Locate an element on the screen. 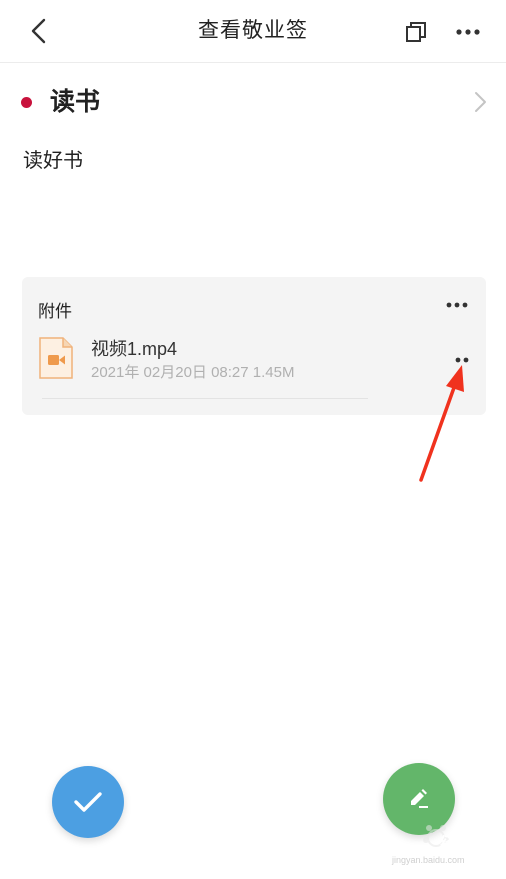  attachment-filename: 视频1.mp4 is located at coordinates (134, 349).